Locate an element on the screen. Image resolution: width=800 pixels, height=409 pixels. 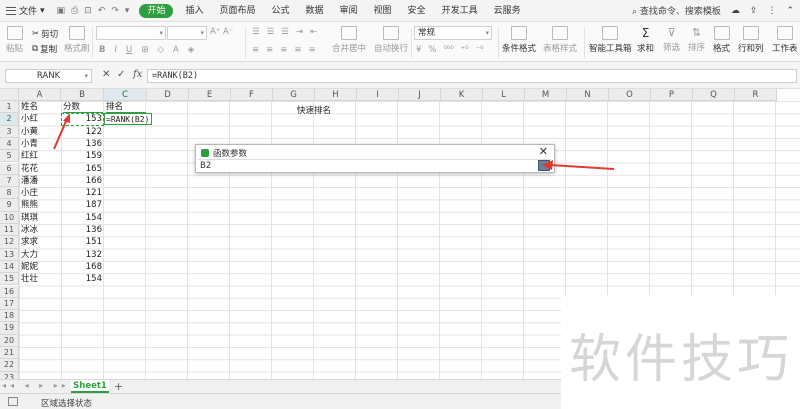
confirm-icon: ✓ is located at coordinates (121, 74).